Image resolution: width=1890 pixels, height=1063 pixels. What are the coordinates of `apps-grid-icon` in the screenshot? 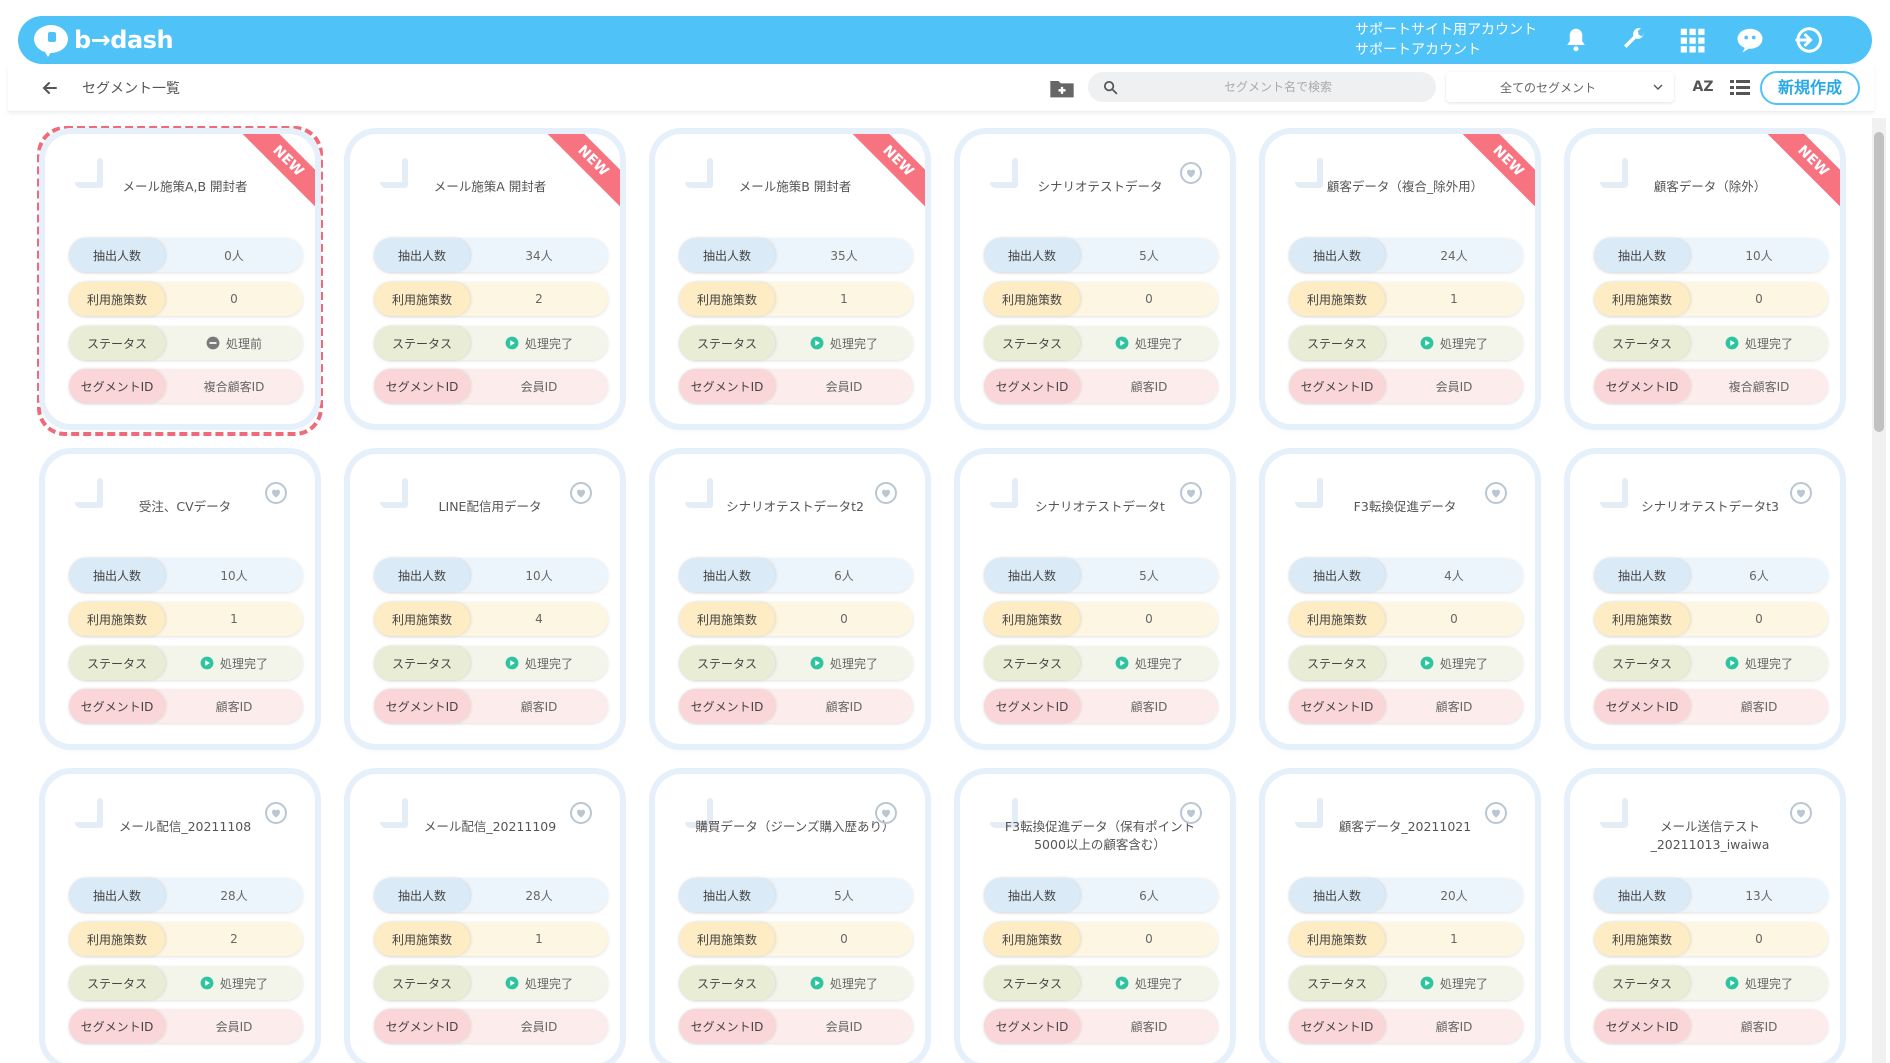 It's located at (1692, 40).